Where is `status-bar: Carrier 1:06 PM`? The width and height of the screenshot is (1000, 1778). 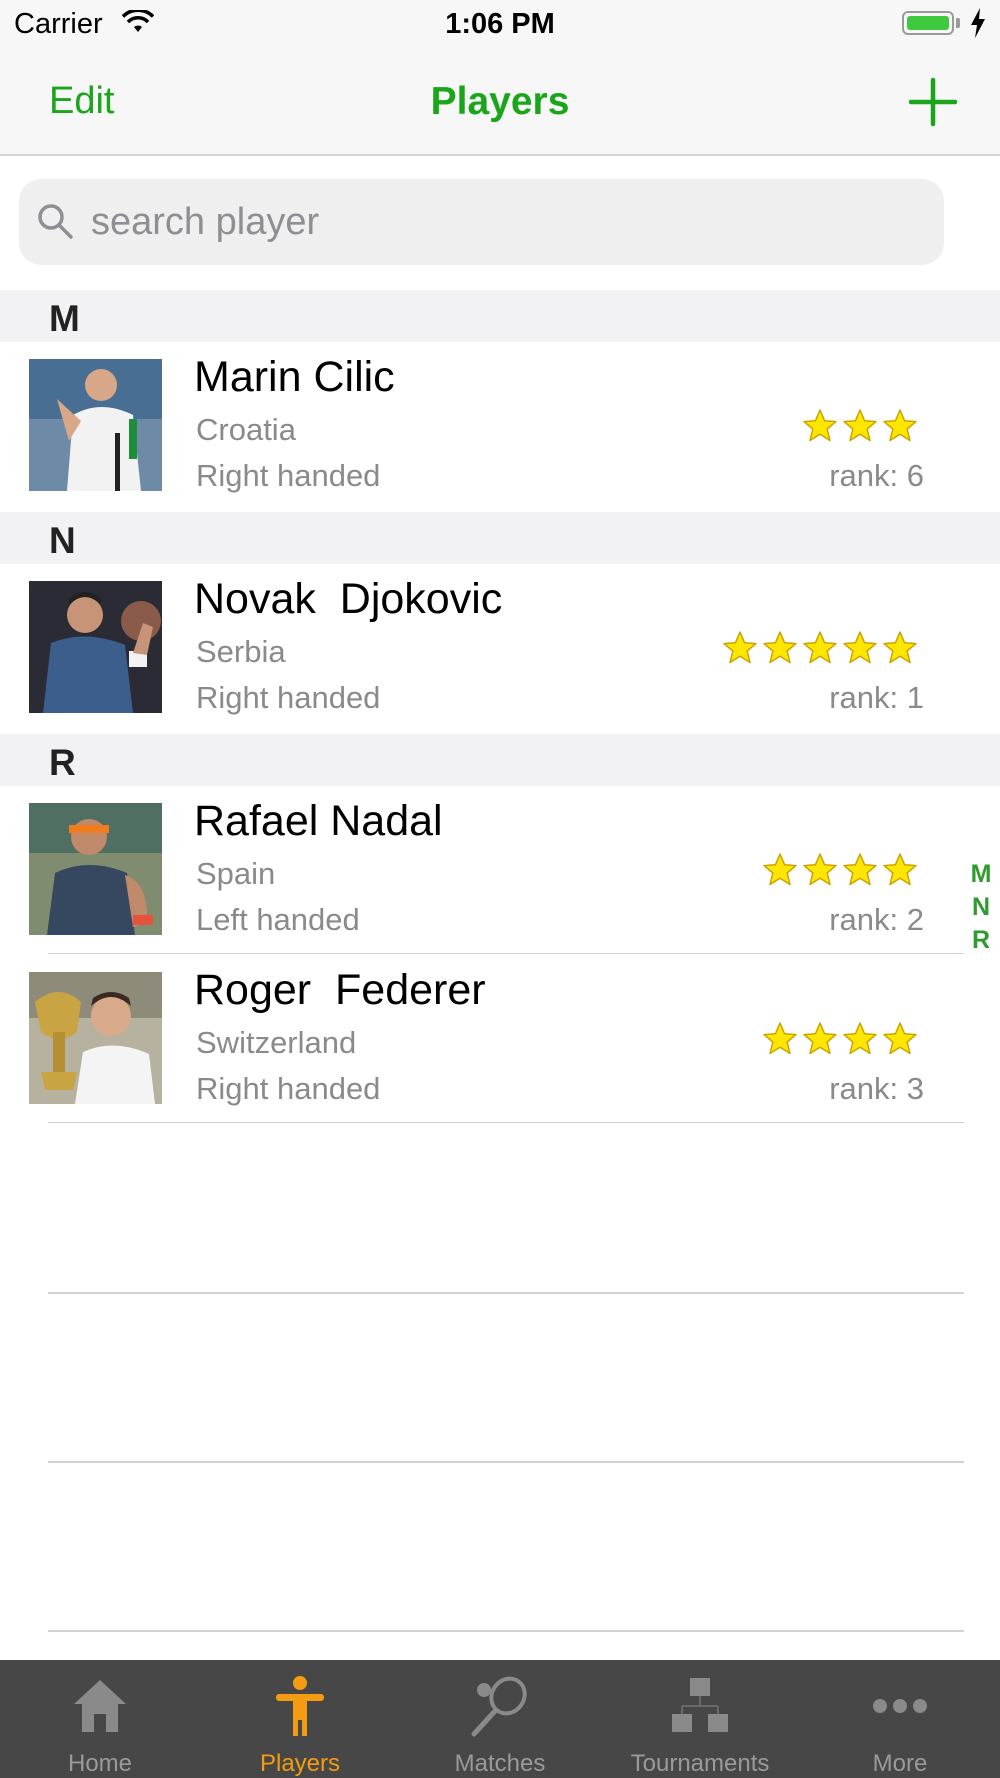
status-bar: Carrier 1:06 PM is located at coordinates (500, 25).